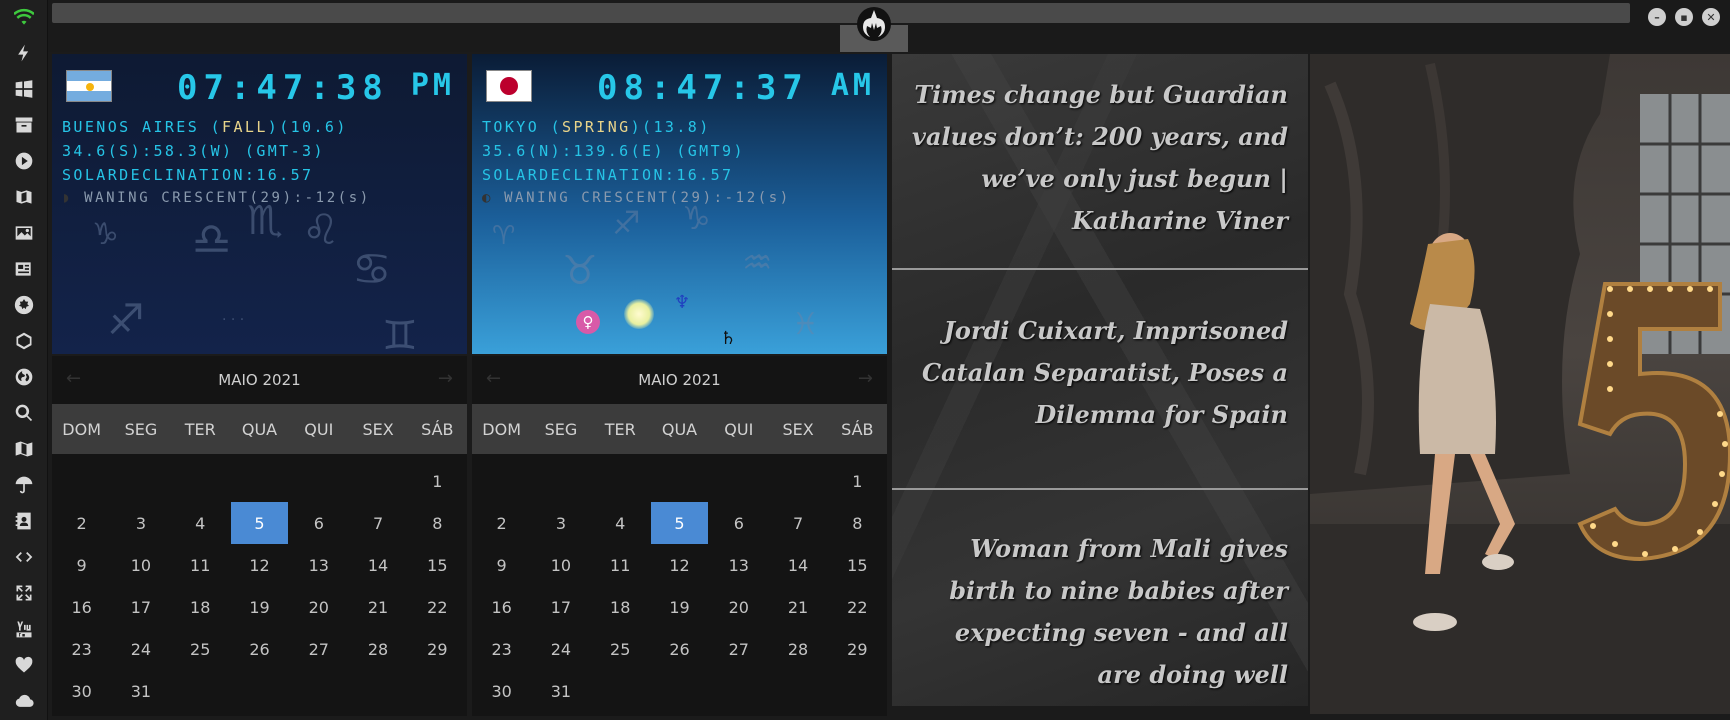 Image resolution: width=1730 pixels, height=720 pixels. What do you see at coordinates (874, 24) in the screenshot?
I see `rebel-alliance-logo` at bounding box center [874, 24].